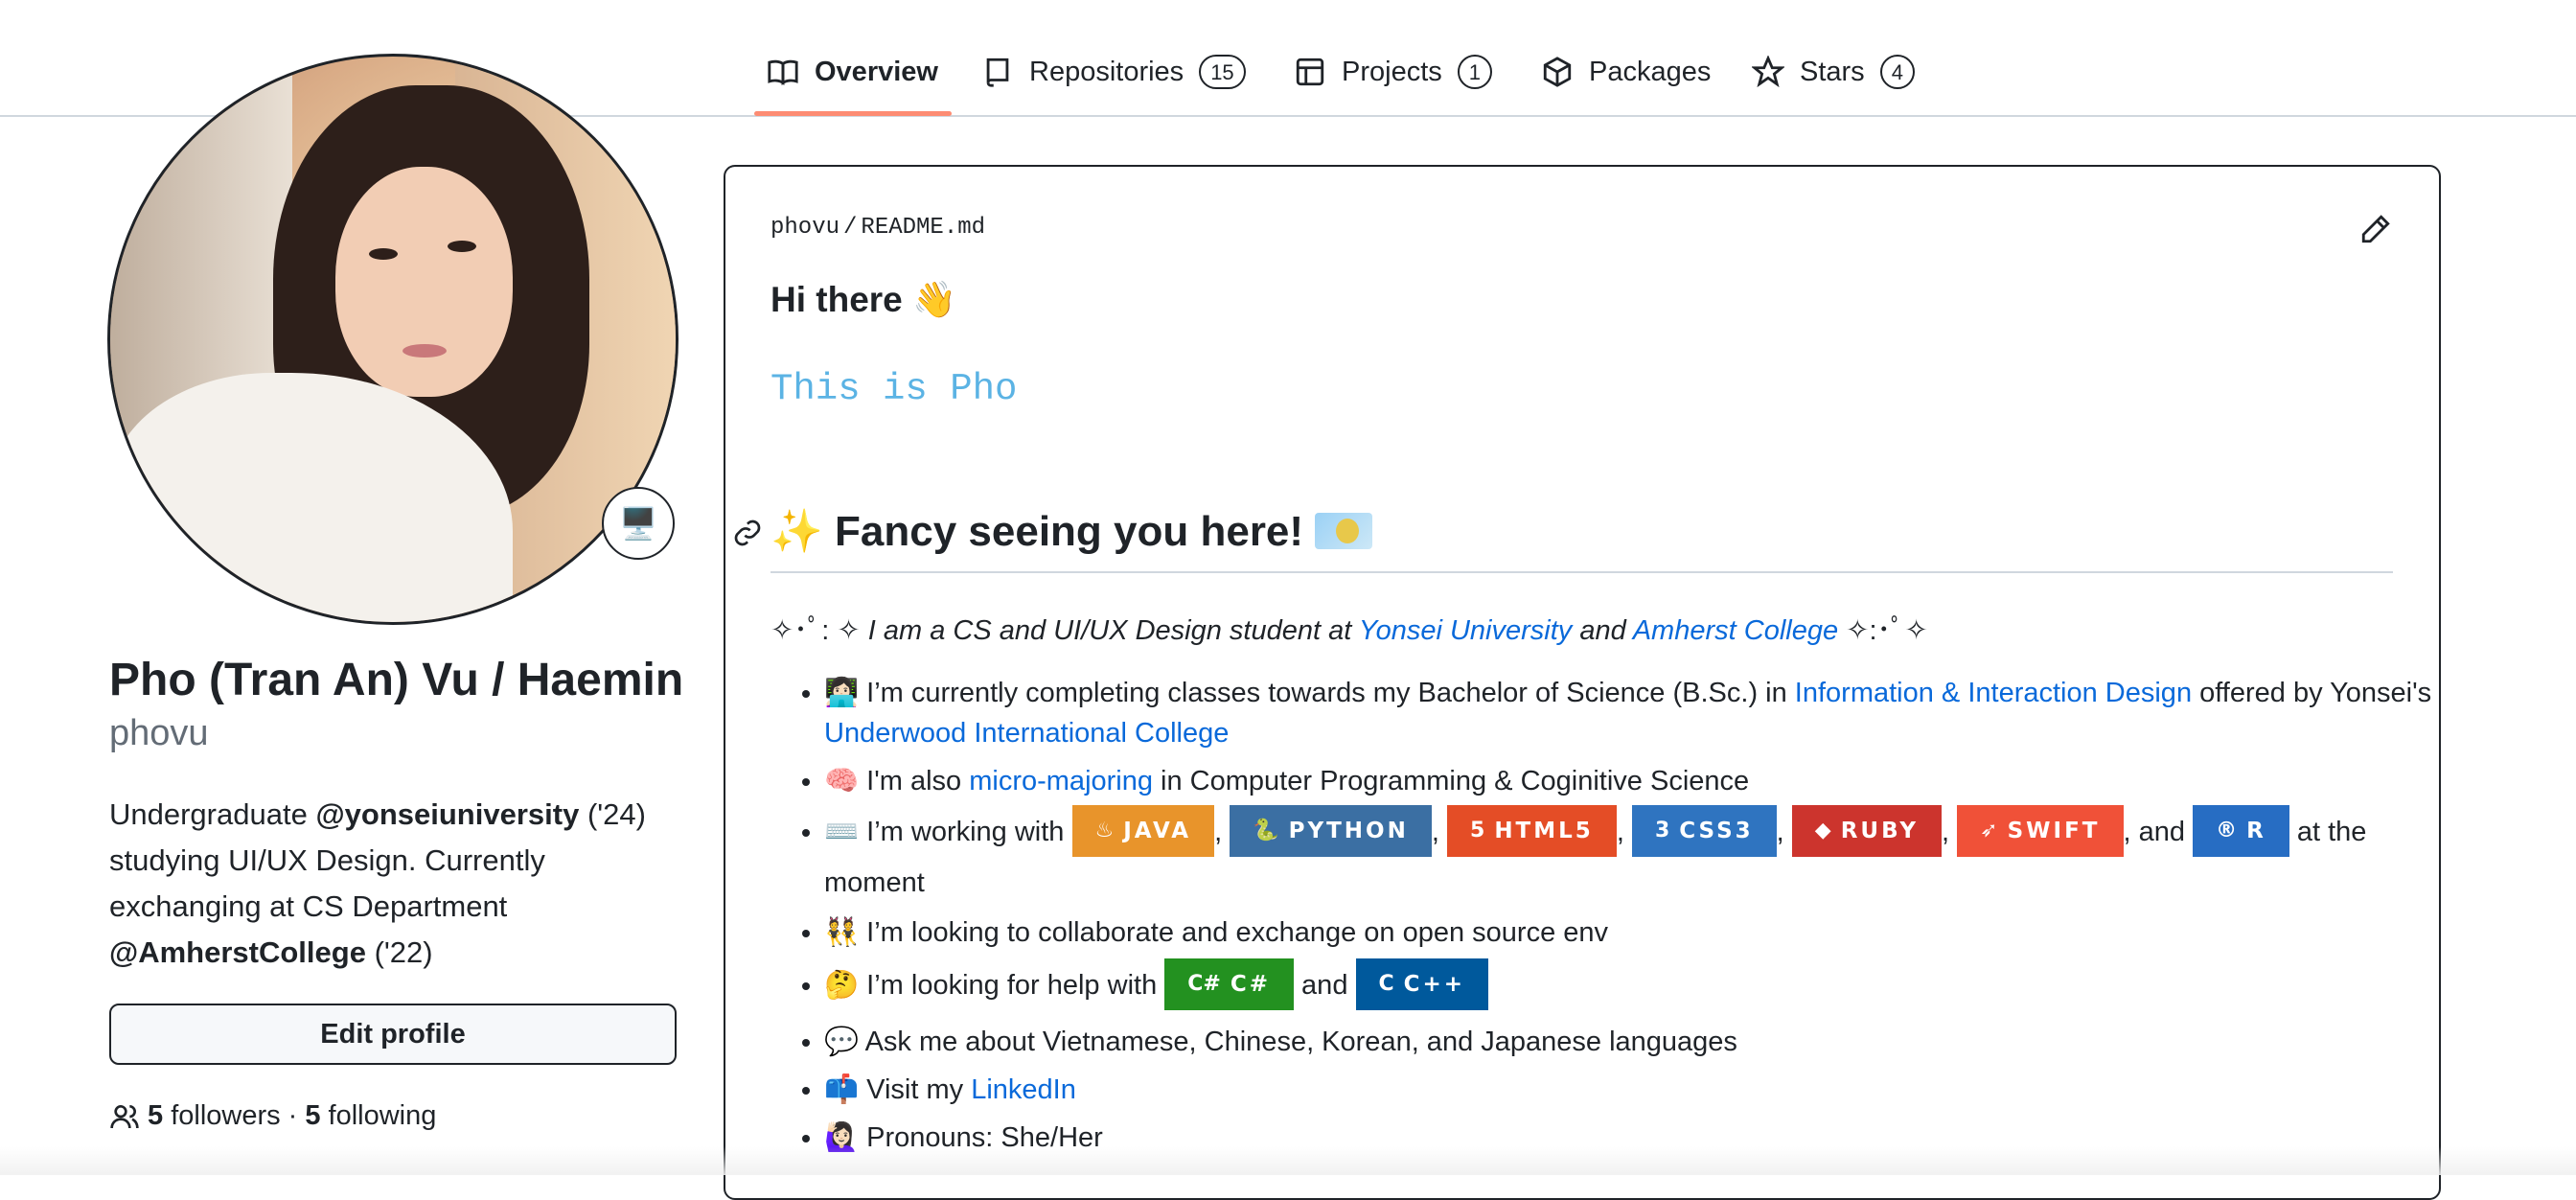 This screenshot has width=2576, height=1200. Describe the element at coordinates (1883, 630) in the screenshot. I see `sparkle-decoration: ✧:･ﾟ✧` at that location.